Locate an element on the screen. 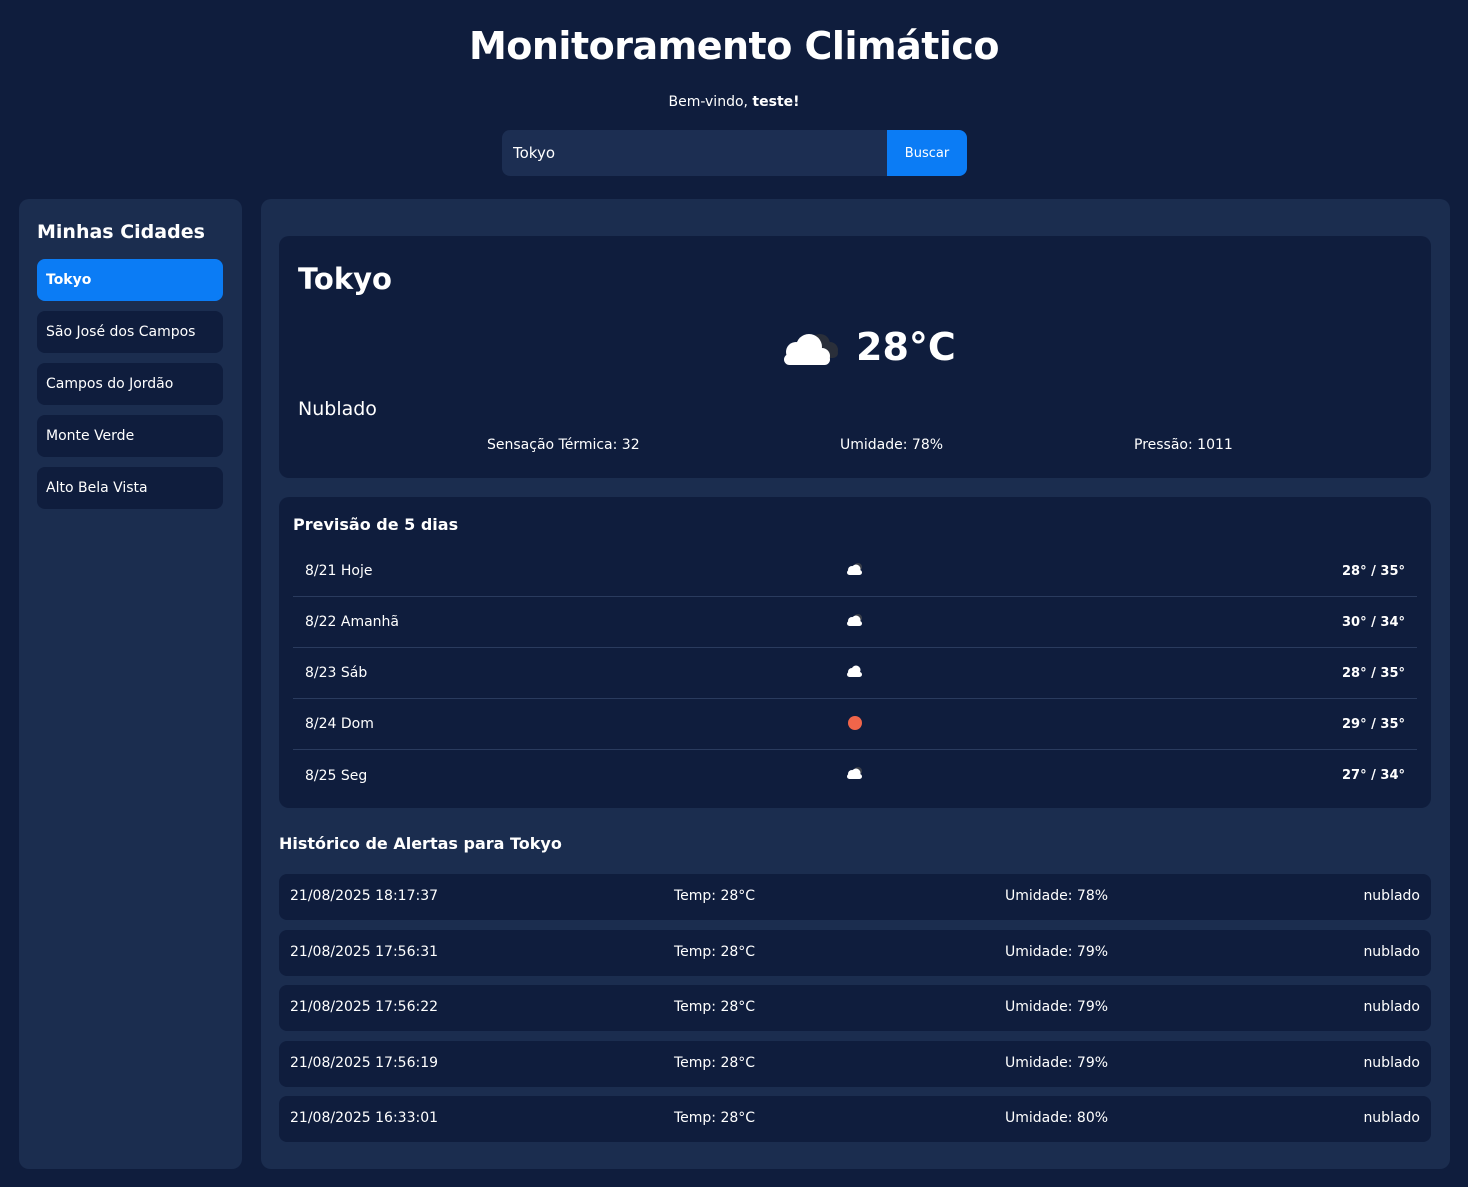 The height and width of the screenshot is (1187, 1468). forecast-row: 8/22 Amanhã 30° / 34° is located at coordinates (855, 622).